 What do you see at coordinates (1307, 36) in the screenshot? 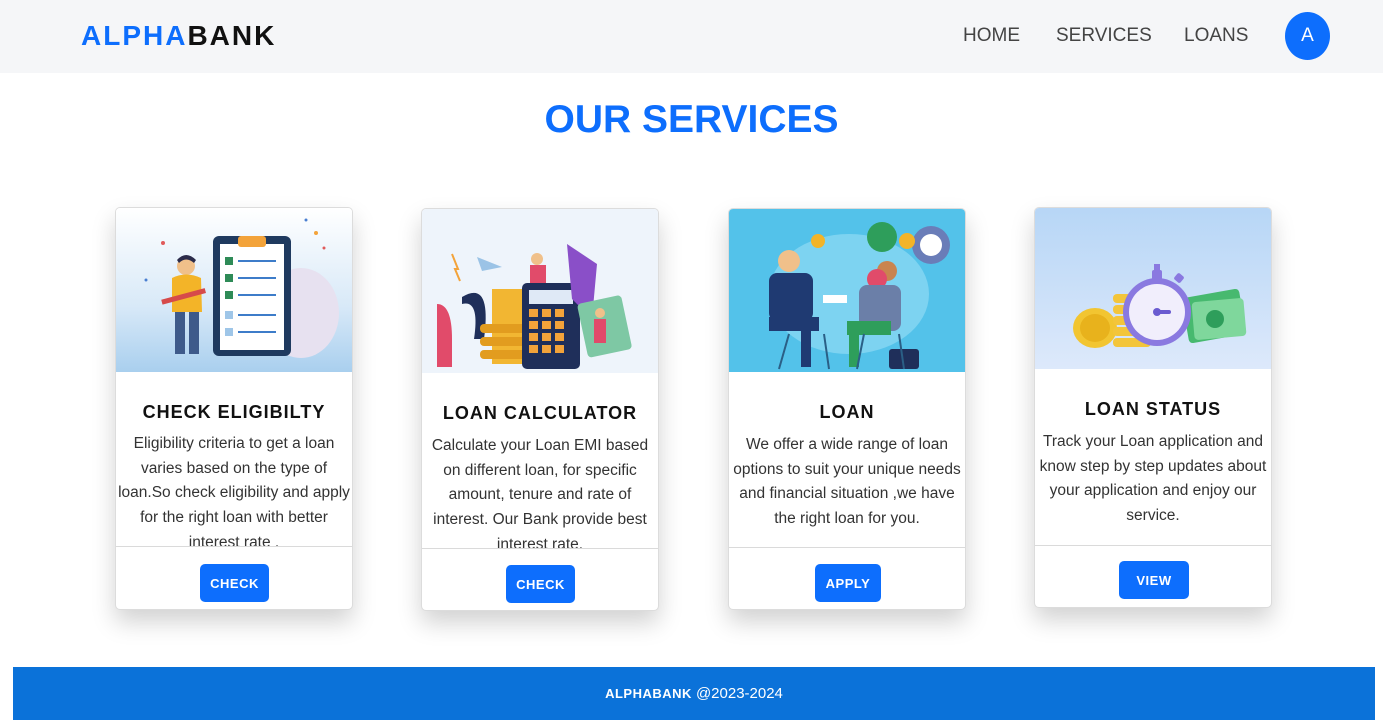
I see `user-avatar: A` at bounding box center [1307, 36].